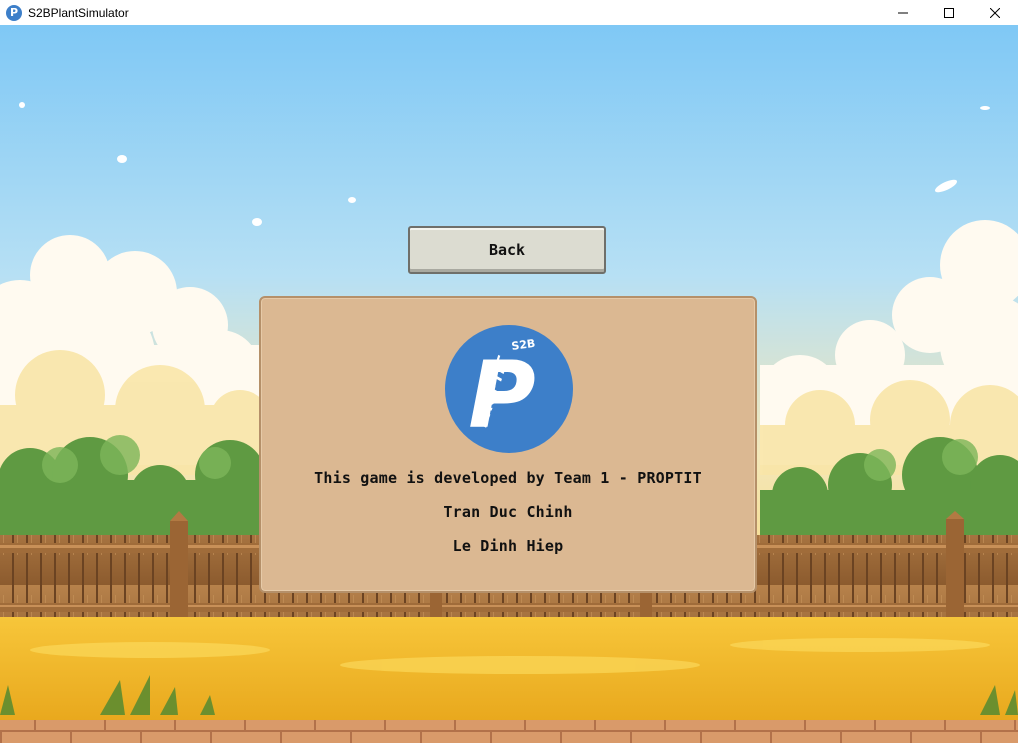  I want to click on back-button: Back, so click(507, 250).